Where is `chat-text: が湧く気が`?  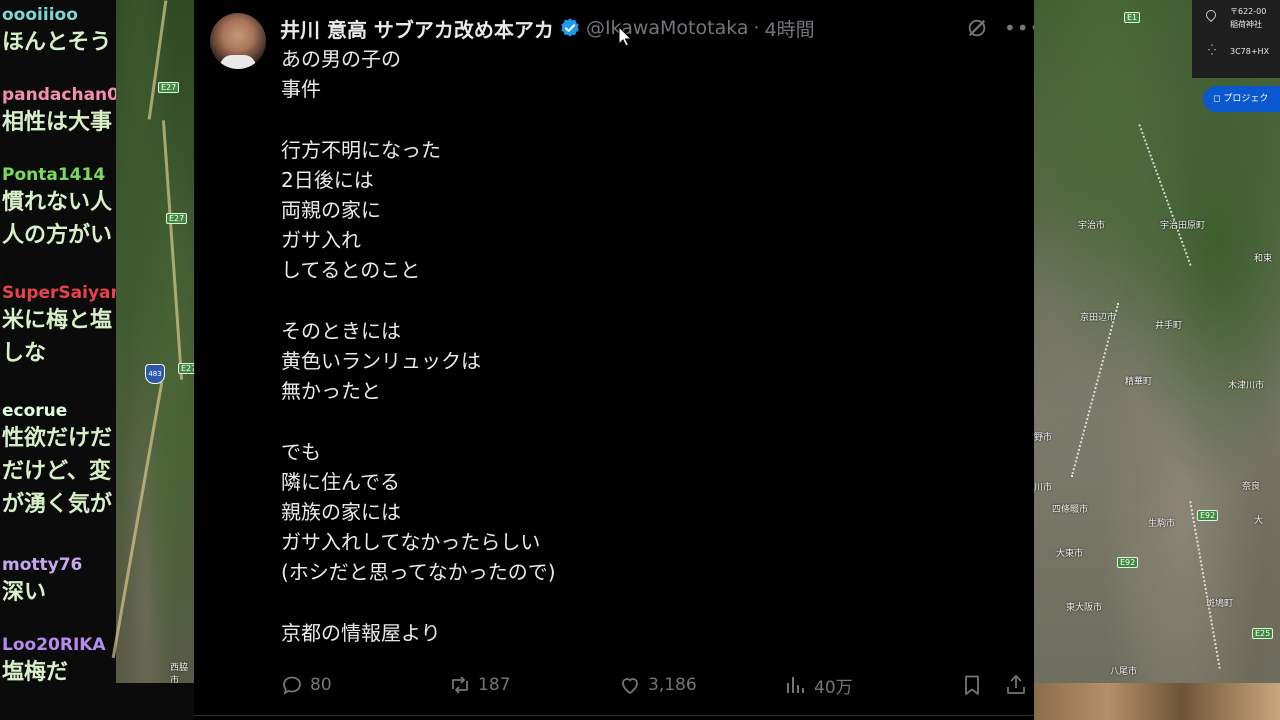 chat-text: が湧く気が is located at coordinates (57, 504).